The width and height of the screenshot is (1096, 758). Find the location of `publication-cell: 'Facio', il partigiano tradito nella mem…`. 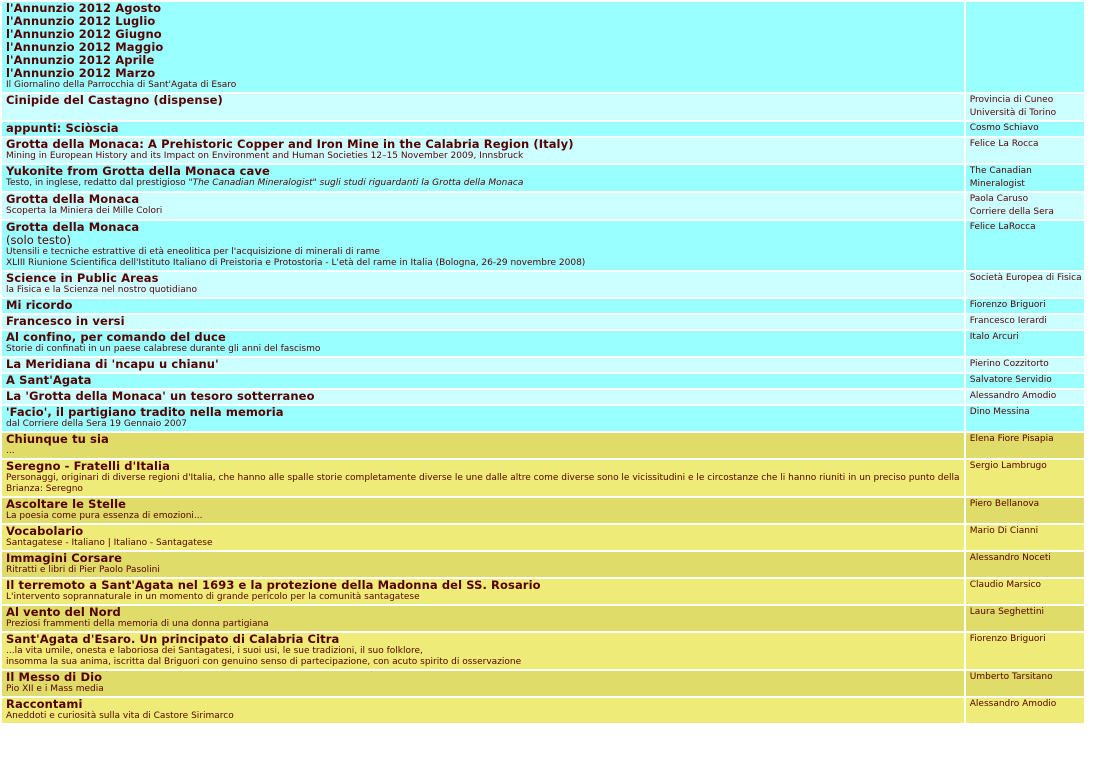

publication-cell: 'Facio', il partigiano tradito nella mem… is located at coordinates (483, 418).